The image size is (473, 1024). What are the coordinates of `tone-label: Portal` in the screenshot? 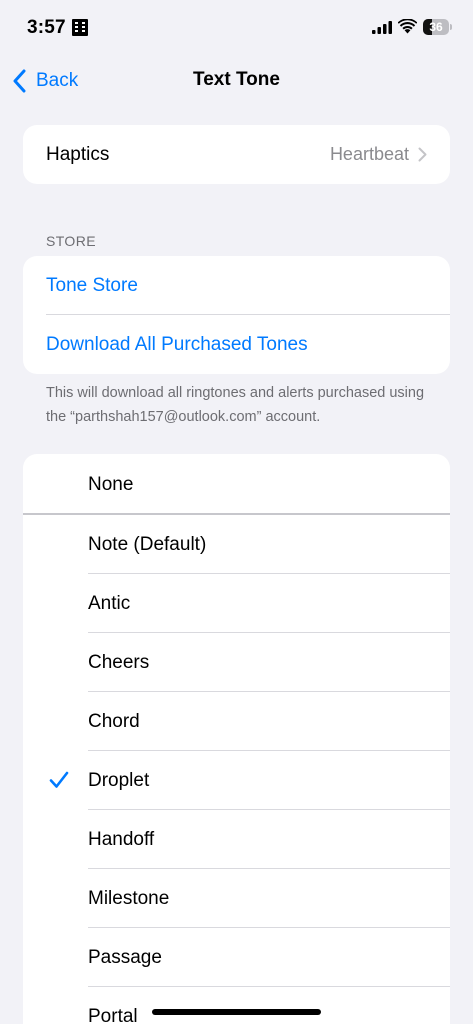 It's located at (113, 1014).